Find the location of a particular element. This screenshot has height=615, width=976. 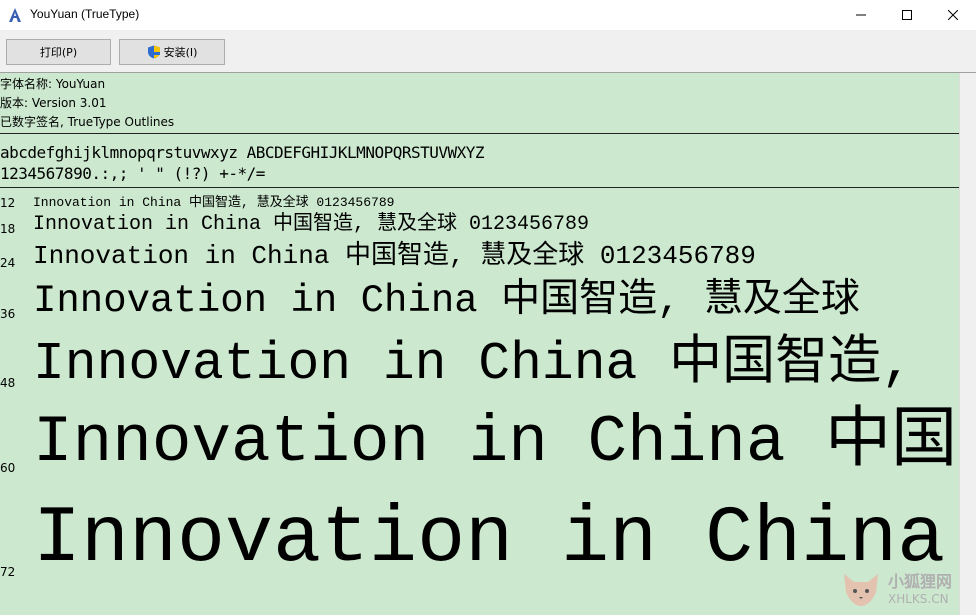

font-signature-info: 已数字签名, TrueType Outlines is located at coordinates (87, 122).